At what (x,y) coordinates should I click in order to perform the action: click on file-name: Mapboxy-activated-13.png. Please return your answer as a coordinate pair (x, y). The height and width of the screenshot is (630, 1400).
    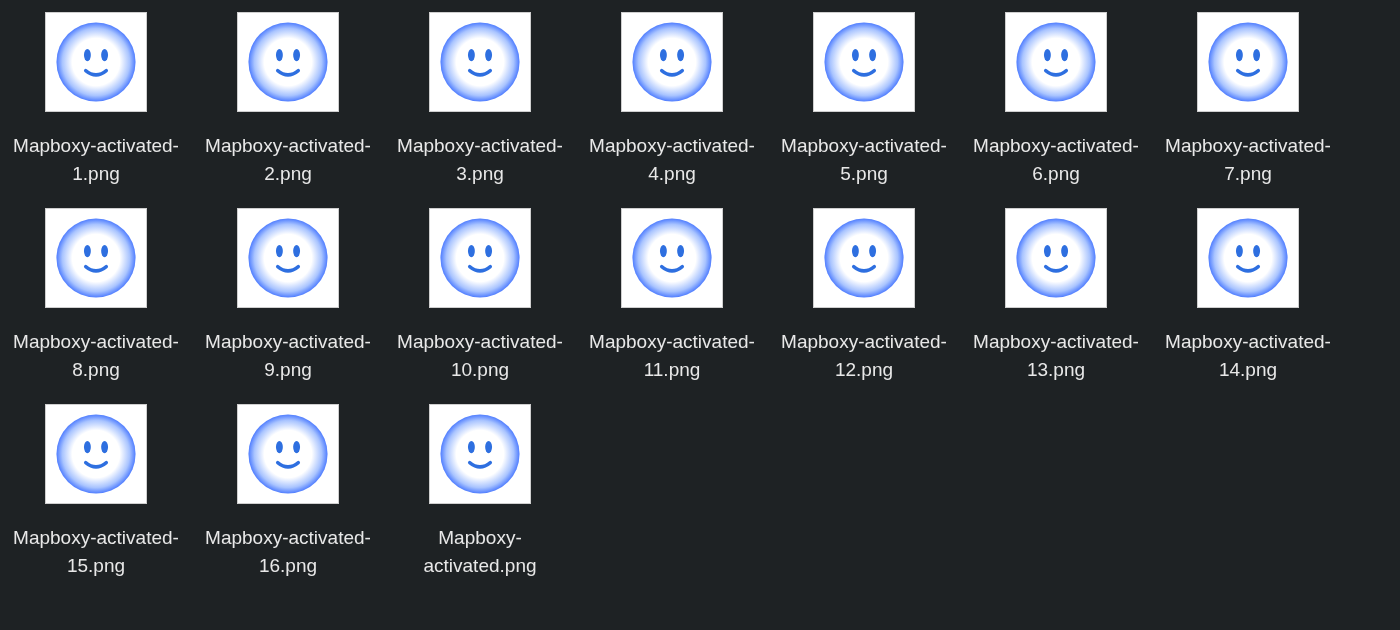
    Looking at the image, I should click on (1056, 356).